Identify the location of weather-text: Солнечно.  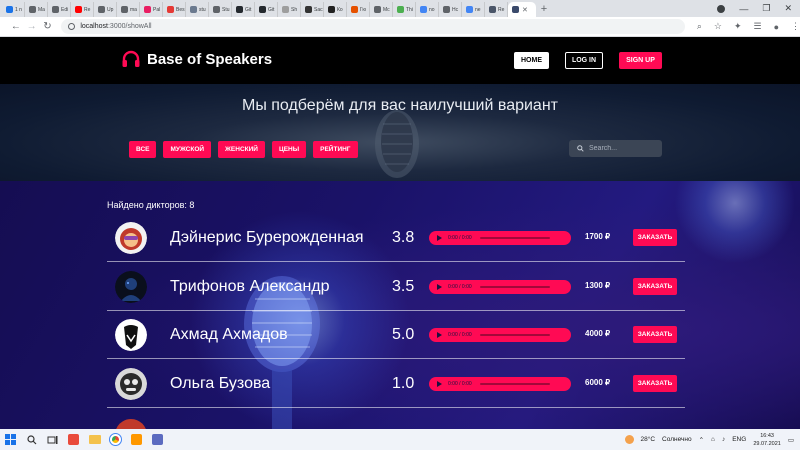
(677, 439).